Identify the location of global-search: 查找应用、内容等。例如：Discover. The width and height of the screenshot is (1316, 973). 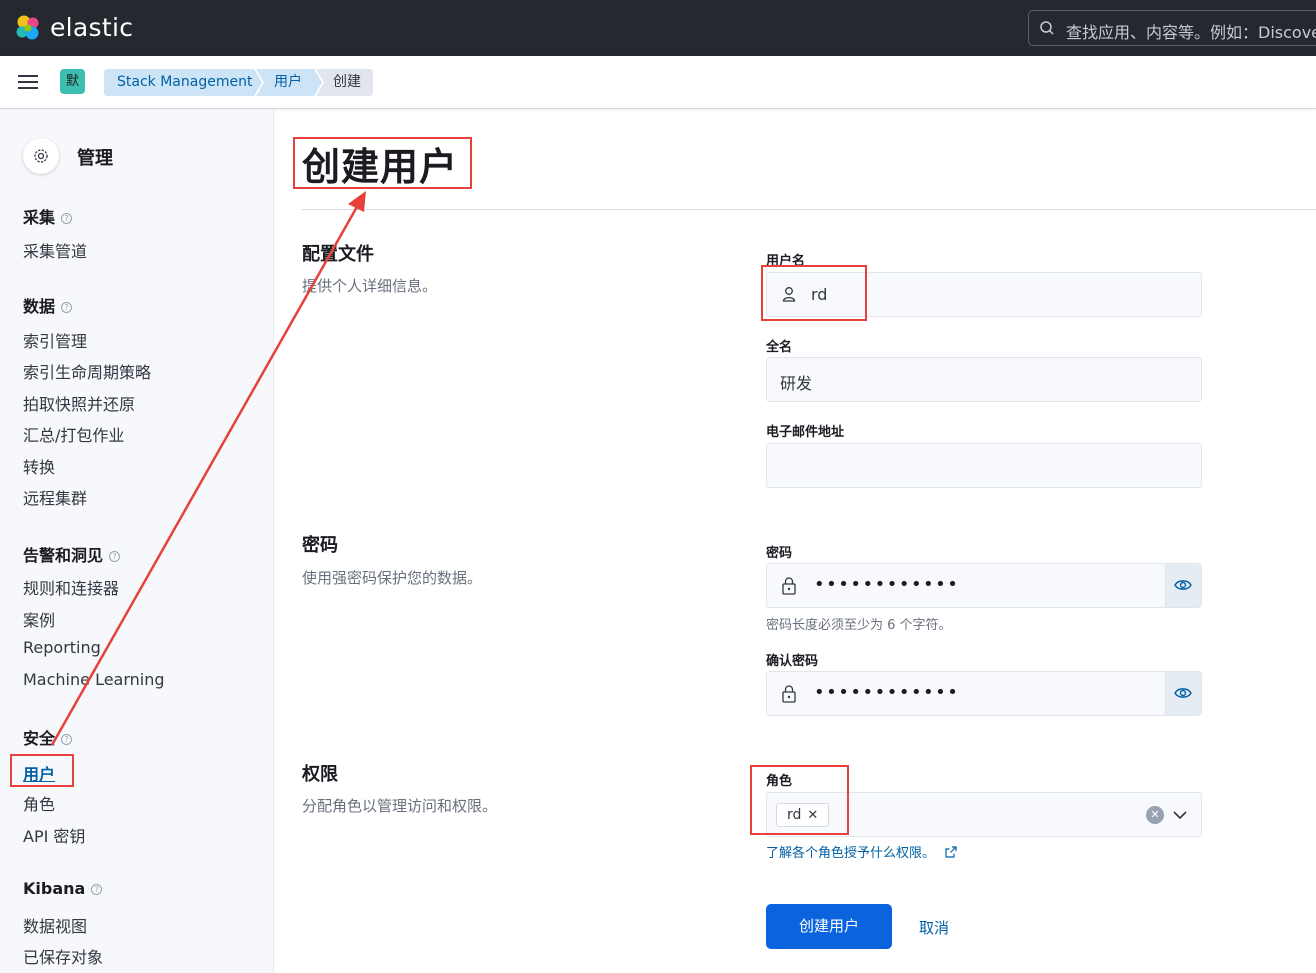
(1172, 28).